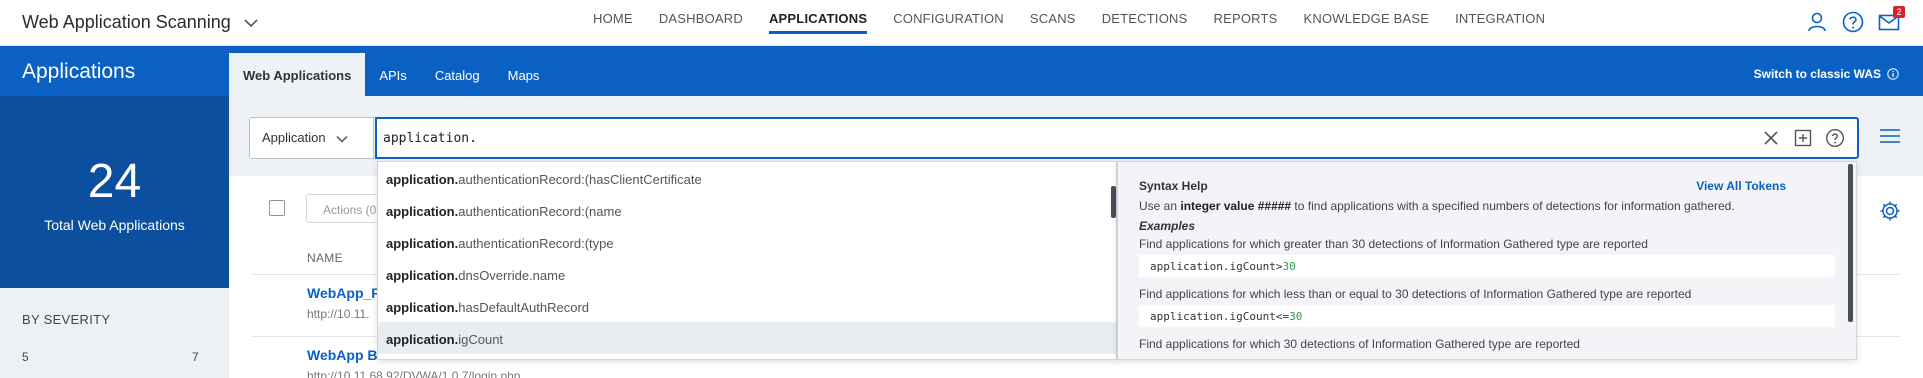 The image size is (1923, 378). I want to click on token-suffix: hasDefaultAuthRecord, so click(524, 307).